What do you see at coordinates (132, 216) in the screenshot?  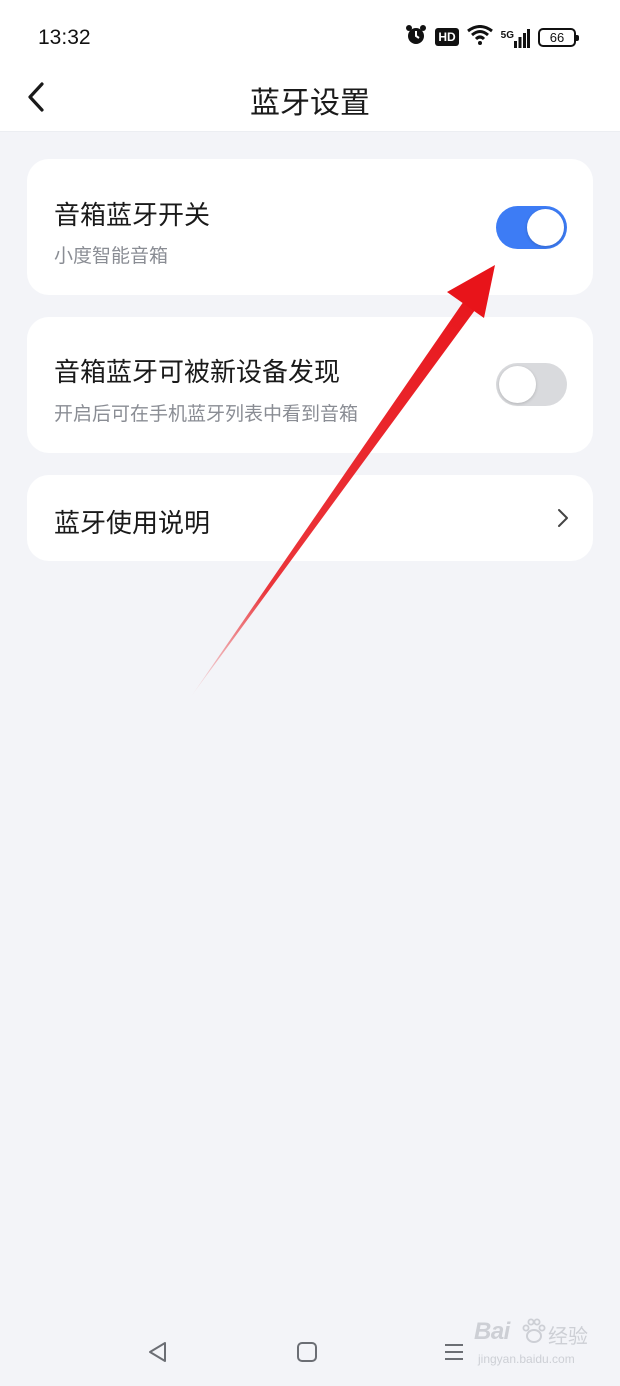 I see `setting-title: 音箱蓝牙开关` at bounding box center [132, 216].